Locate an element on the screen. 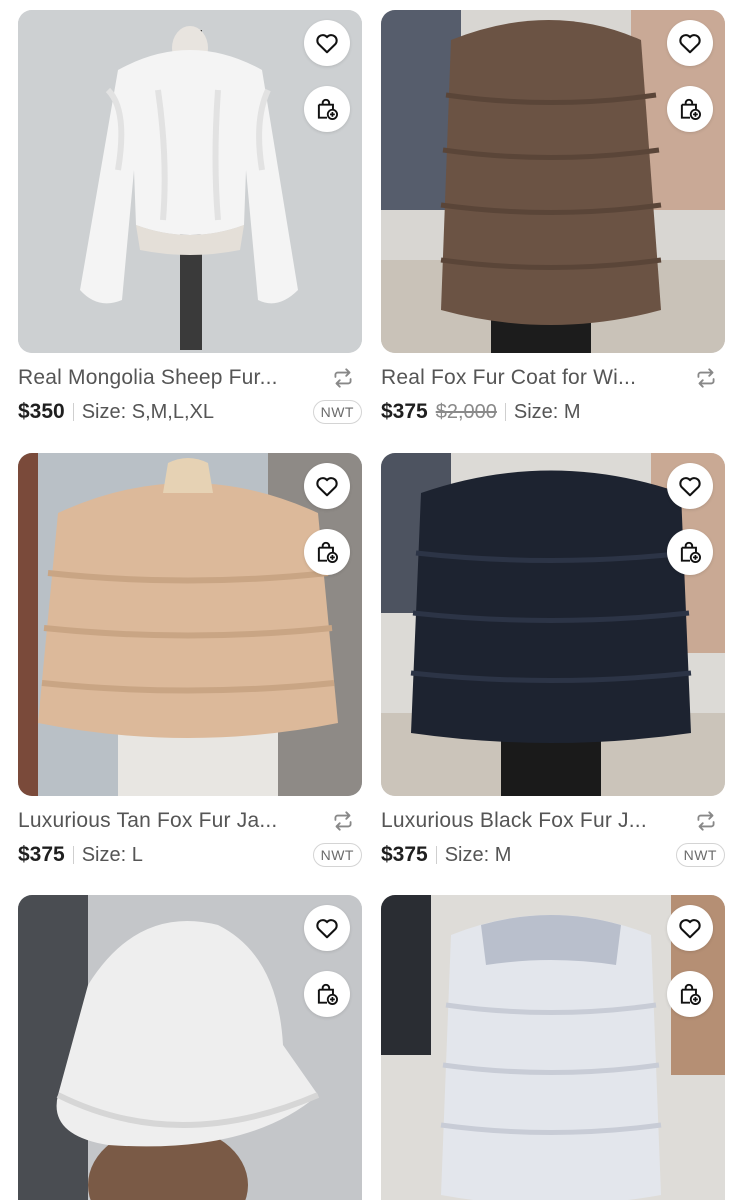 This screenshot has width=743, height=1200. original-price: $2,000 is located at coordinates (466, 411).